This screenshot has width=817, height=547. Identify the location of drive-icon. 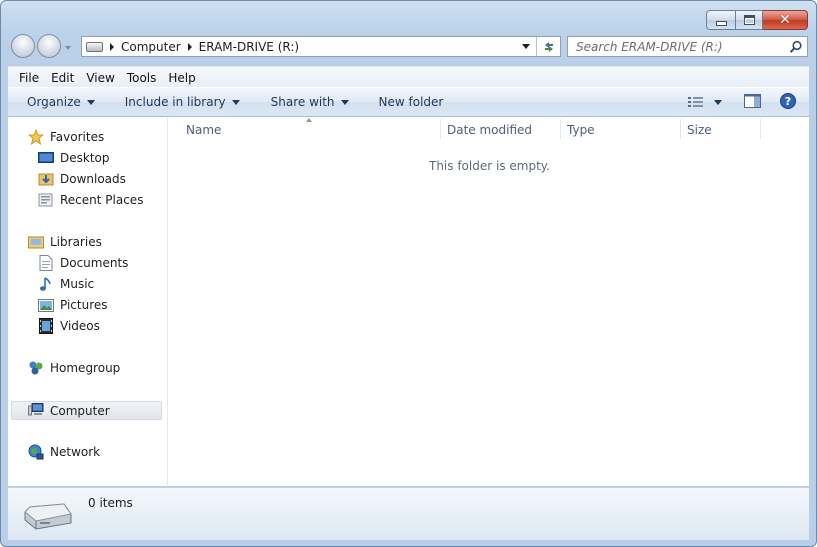
(94, 46).